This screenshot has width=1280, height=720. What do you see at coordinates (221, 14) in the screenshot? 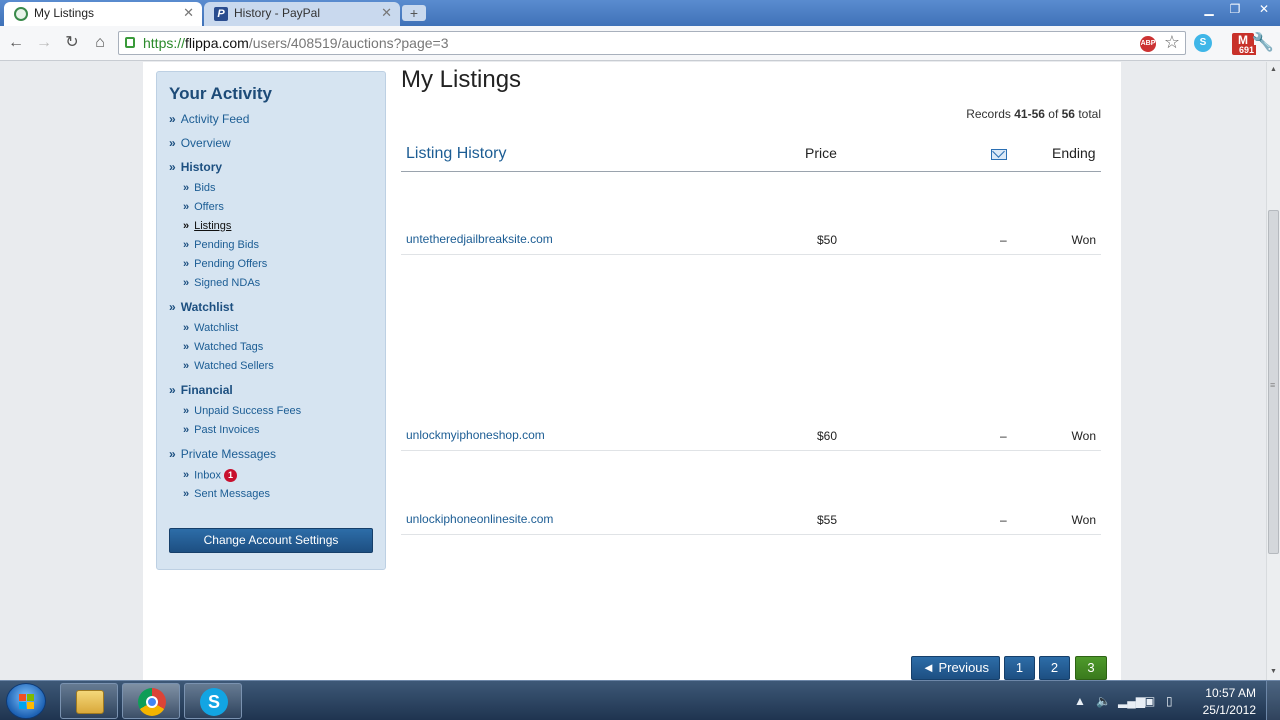
I see `paypal-favicon-icon: P` at bounding box center [221, 14].